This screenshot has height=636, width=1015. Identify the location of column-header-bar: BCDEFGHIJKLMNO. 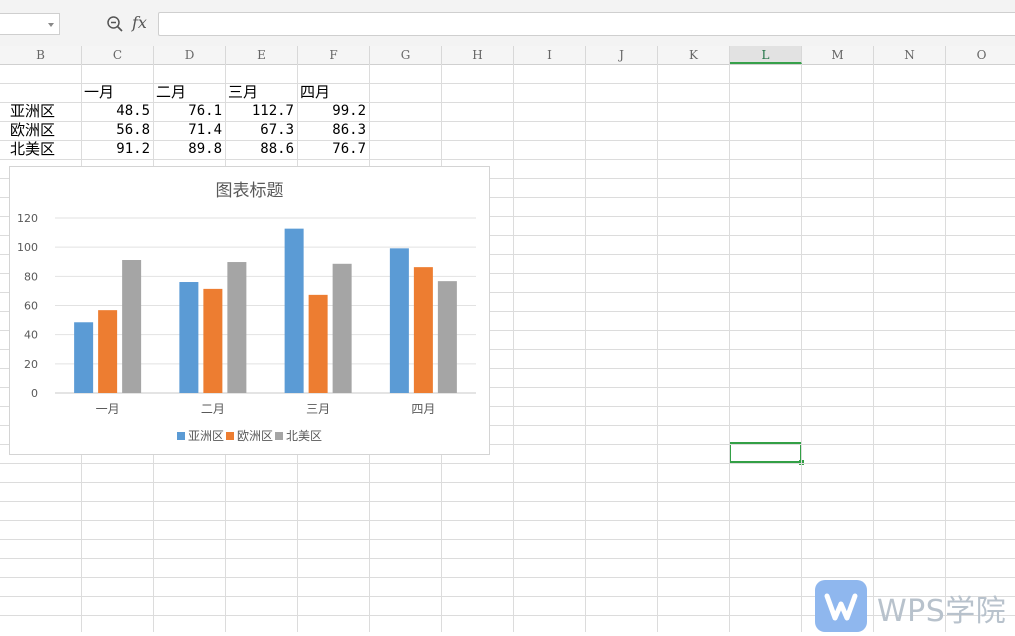
(507, 55).